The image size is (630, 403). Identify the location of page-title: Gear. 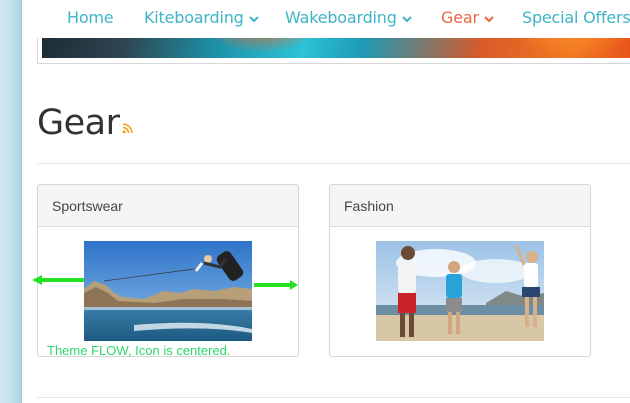
(78, 123).